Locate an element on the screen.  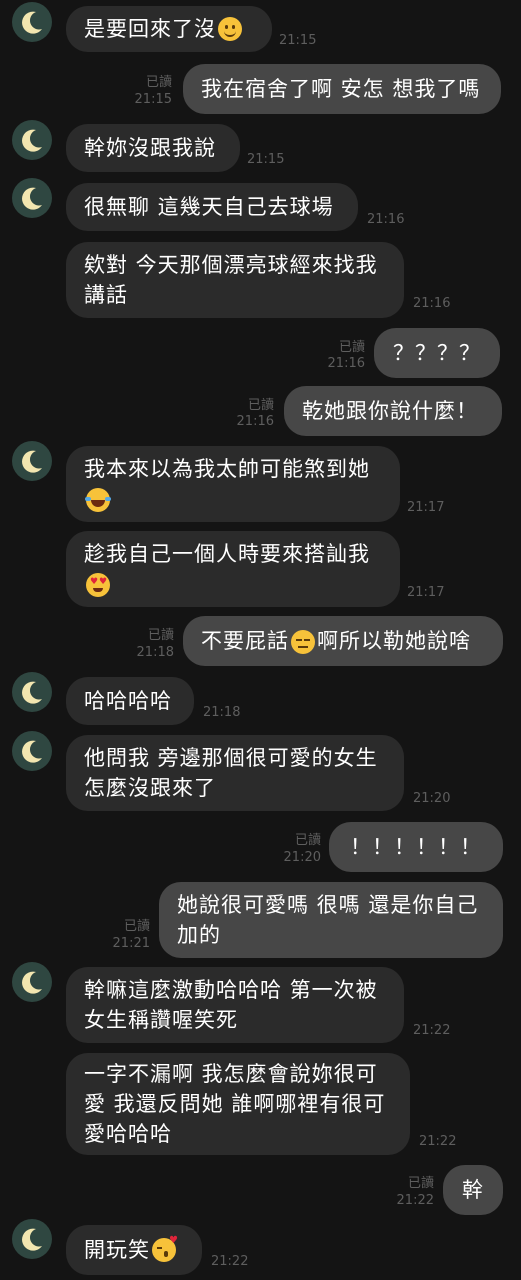
message-bubble-outgoing: 她說很可愛嗎 很嗎 還是你自己加的 is located at coordinates (331, 920).